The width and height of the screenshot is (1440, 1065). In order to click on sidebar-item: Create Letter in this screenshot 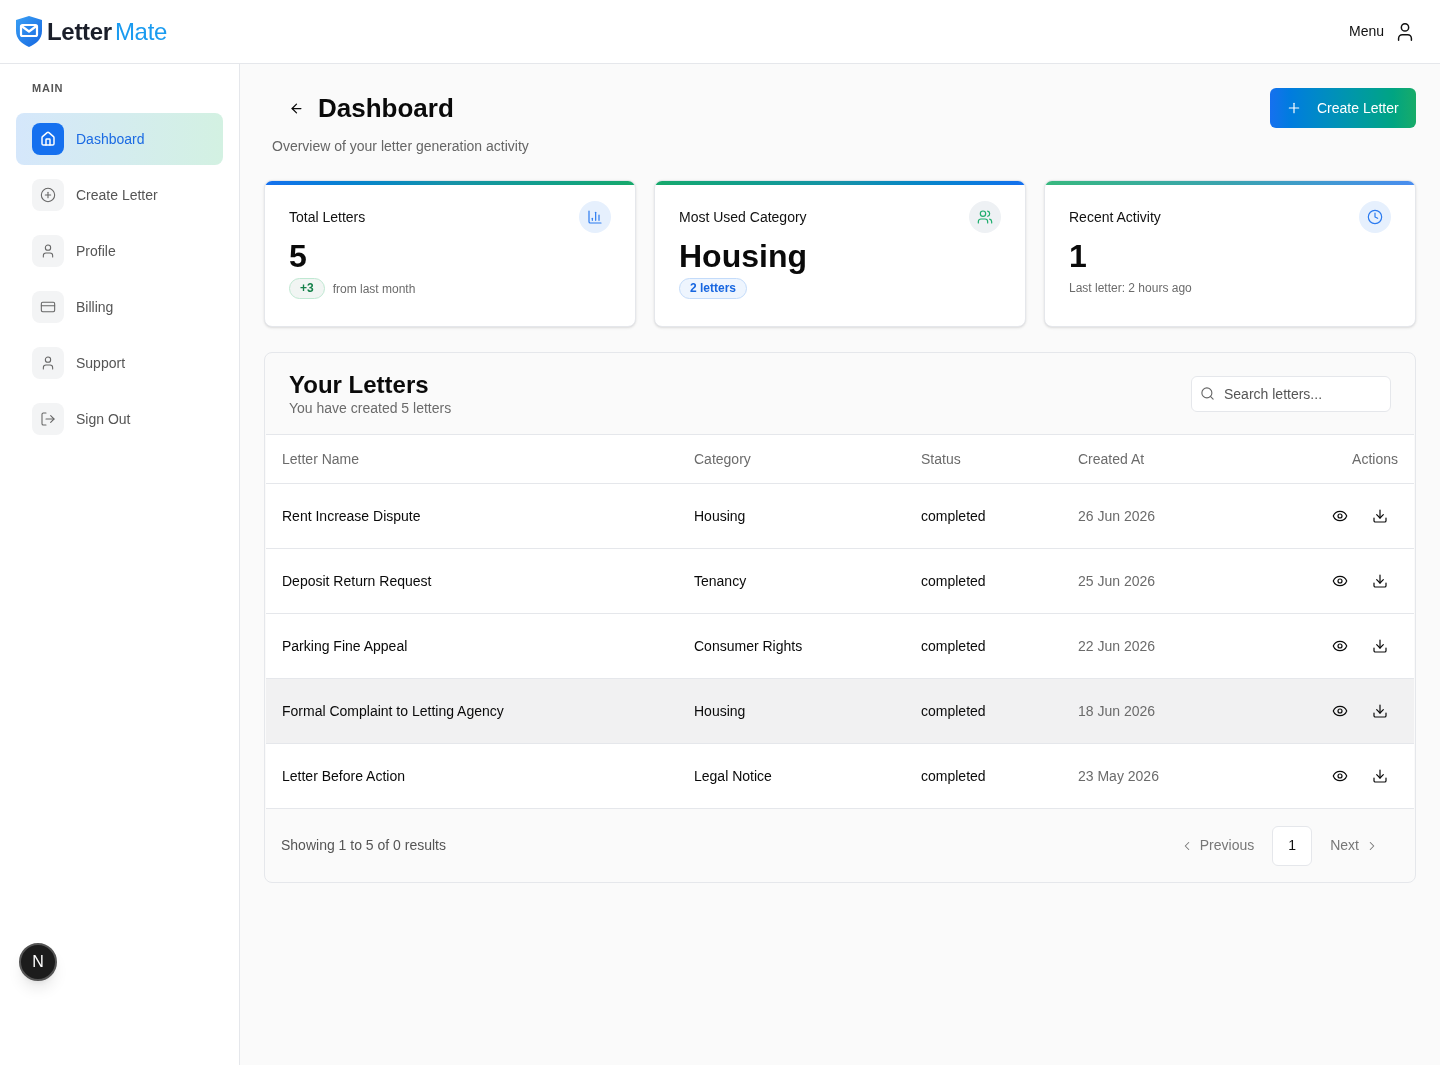, I will do `click(119, 195)`.